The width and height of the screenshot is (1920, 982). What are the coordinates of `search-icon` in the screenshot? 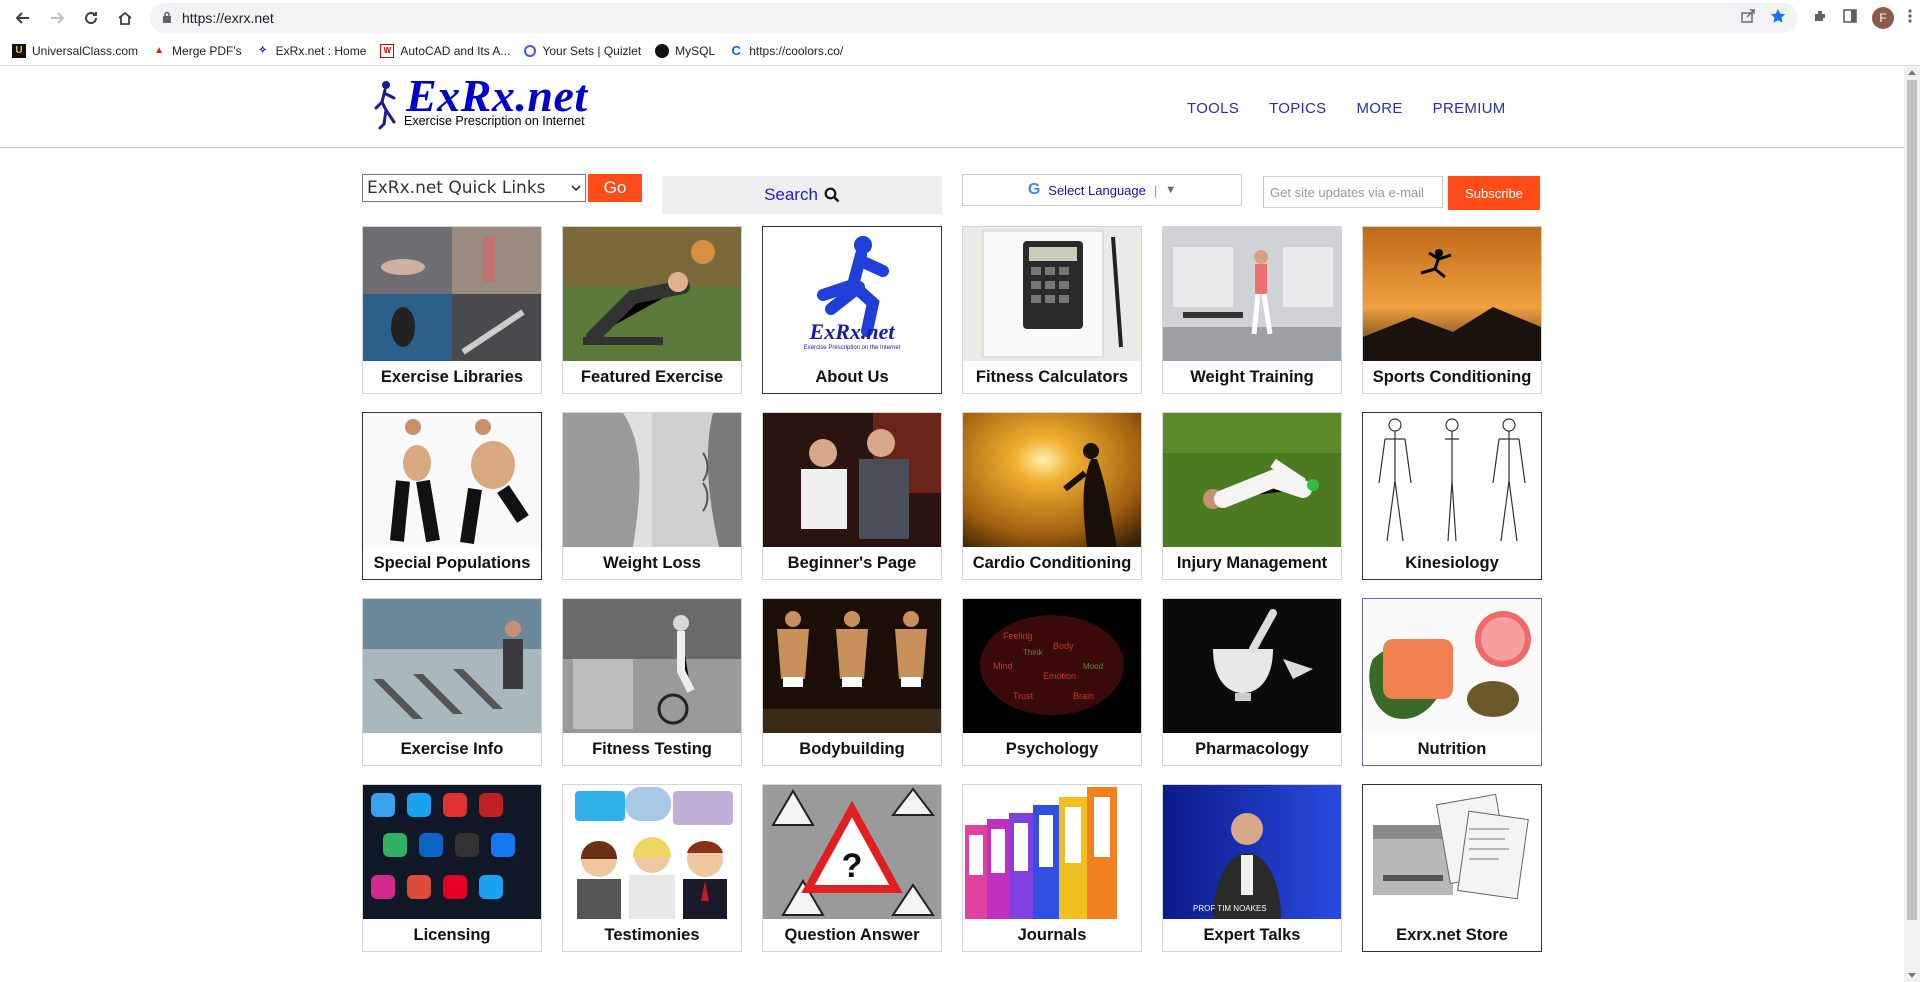 It's located at (832, 195).